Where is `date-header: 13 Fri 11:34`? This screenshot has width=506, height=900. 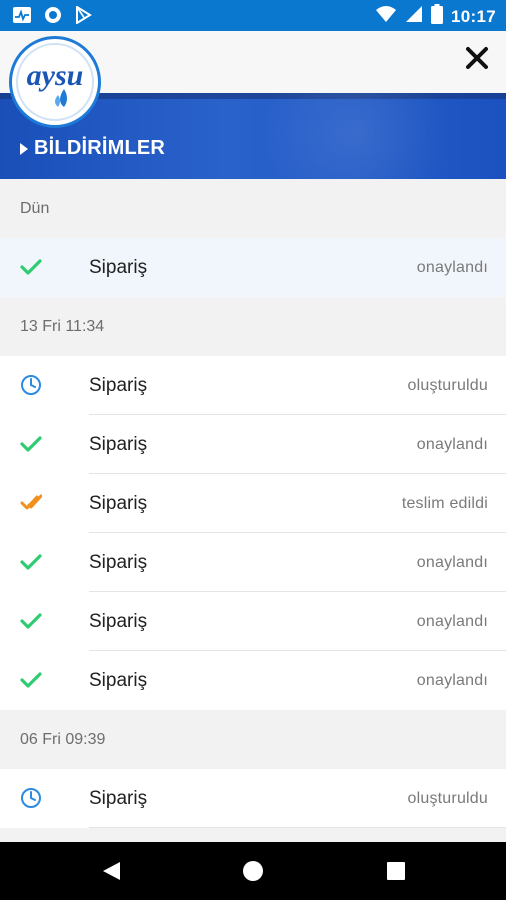
date-header: 13 Fri 11:34 is located at coordinates (253, 326).